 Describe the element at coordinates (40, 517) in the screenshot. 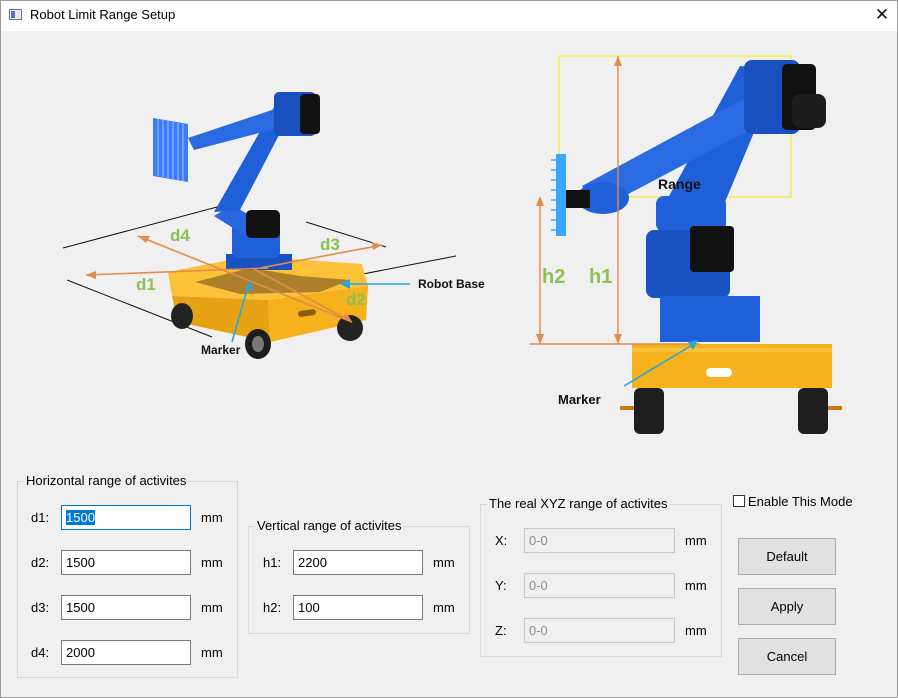

I see `label-d1-field: d1:` at that location.